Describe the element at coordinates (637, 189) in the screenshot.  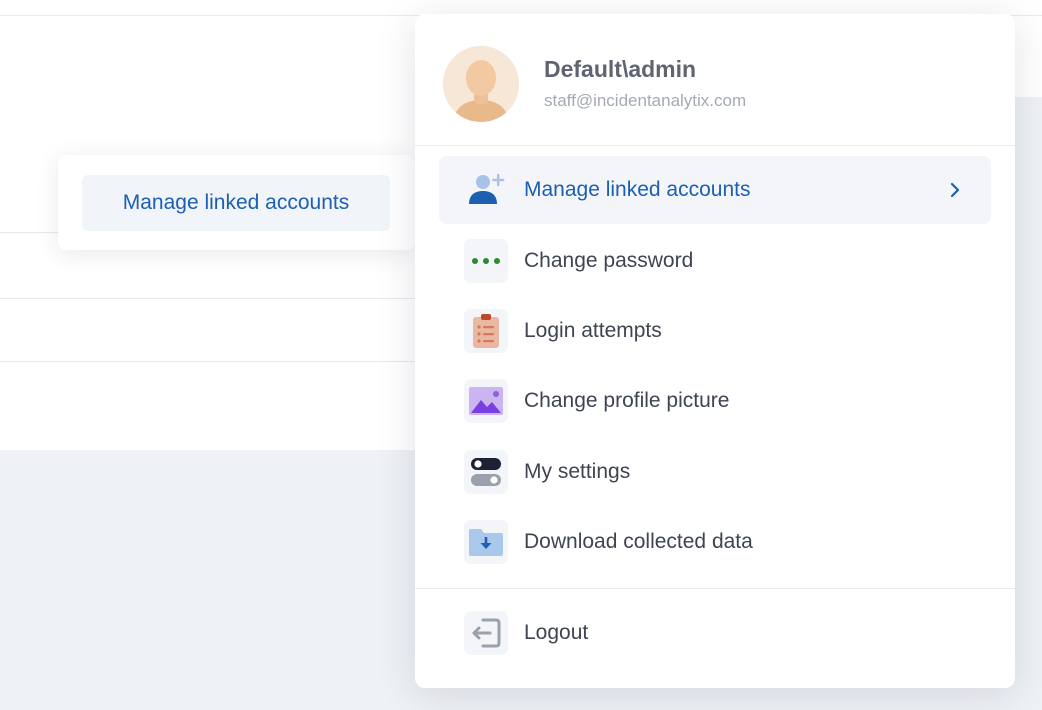
I see `menu-item-label: Manage linked accounts` at that location.